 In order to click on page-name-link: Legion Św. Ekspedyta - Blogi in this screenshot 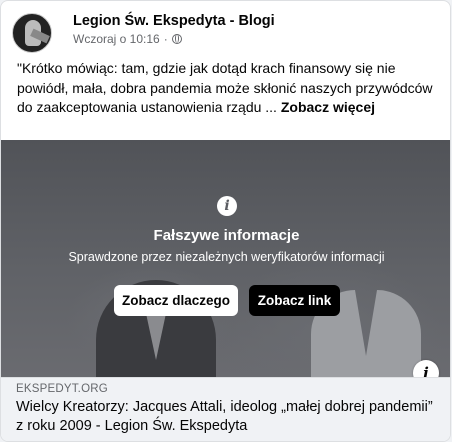, I will do `click(174, 21)`.